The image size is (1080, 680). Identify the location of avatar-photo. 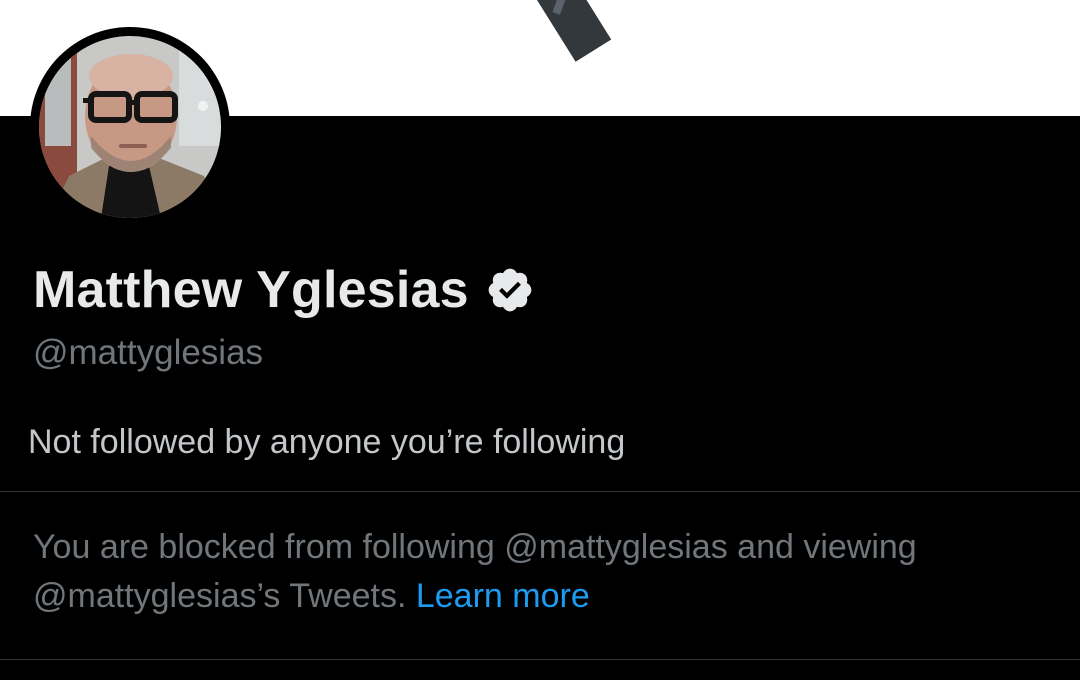
(130, 127).